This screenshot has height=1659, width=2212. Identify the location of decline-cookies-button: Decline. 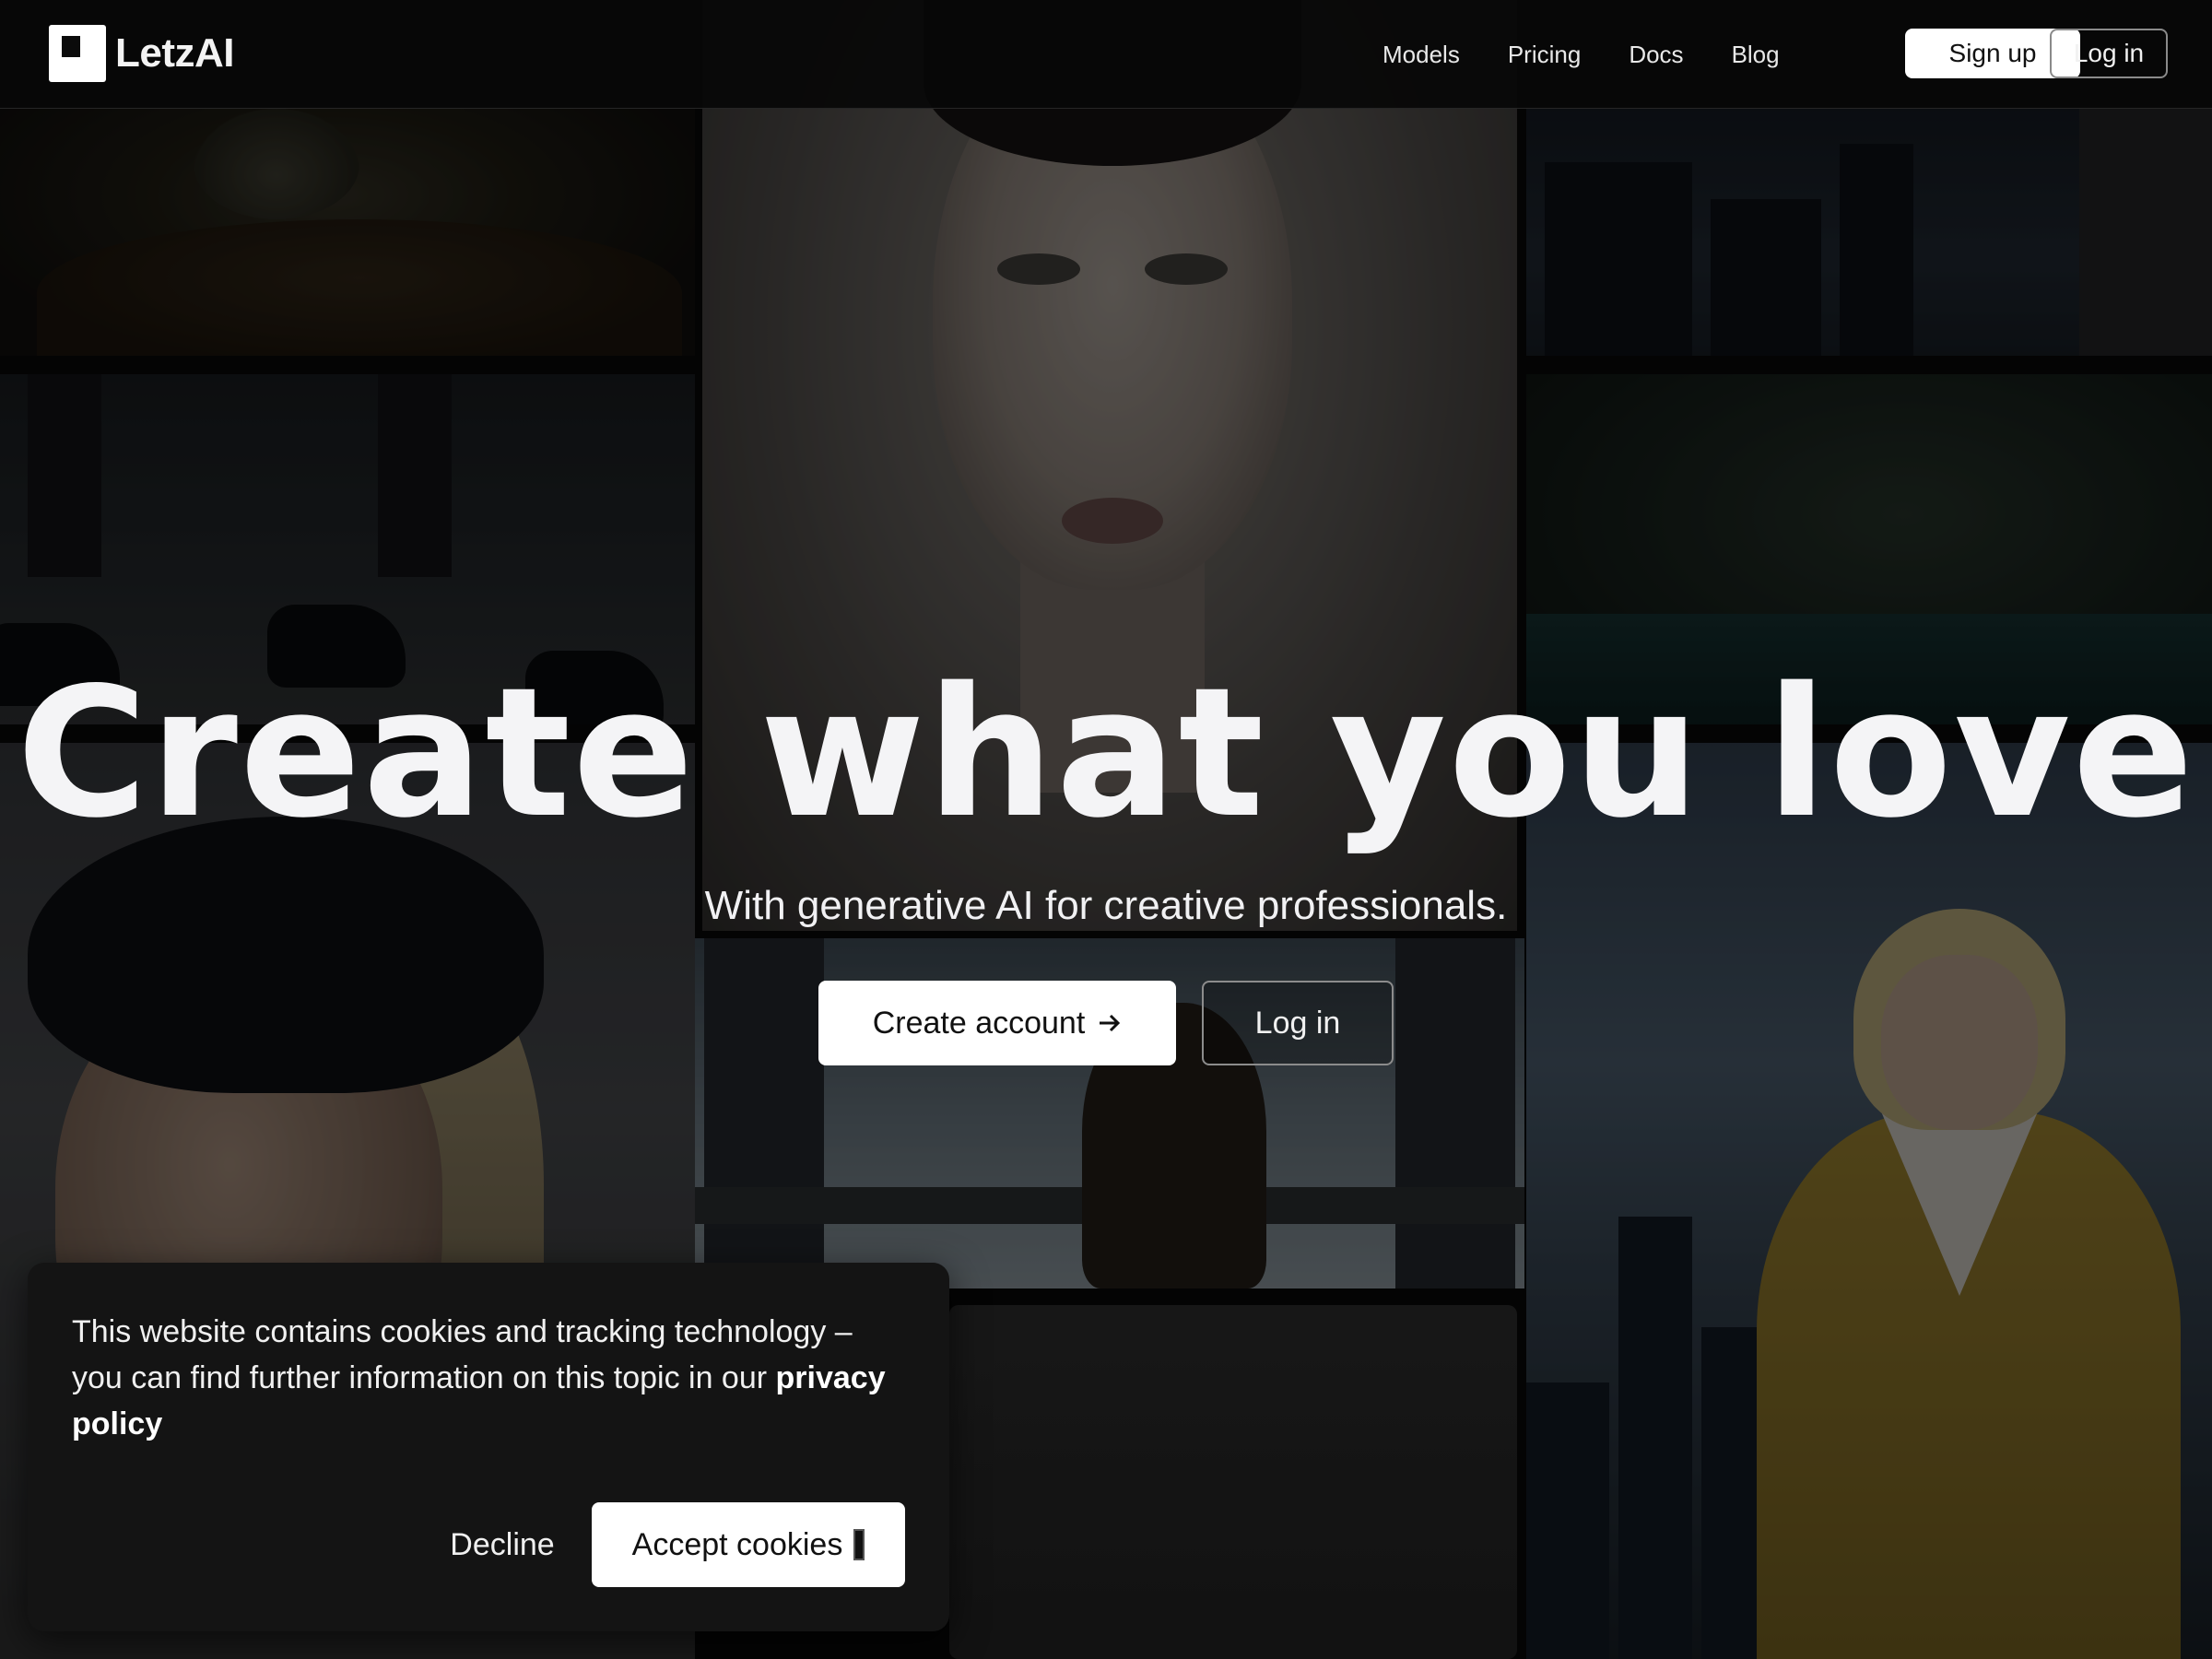
(502, 1544).